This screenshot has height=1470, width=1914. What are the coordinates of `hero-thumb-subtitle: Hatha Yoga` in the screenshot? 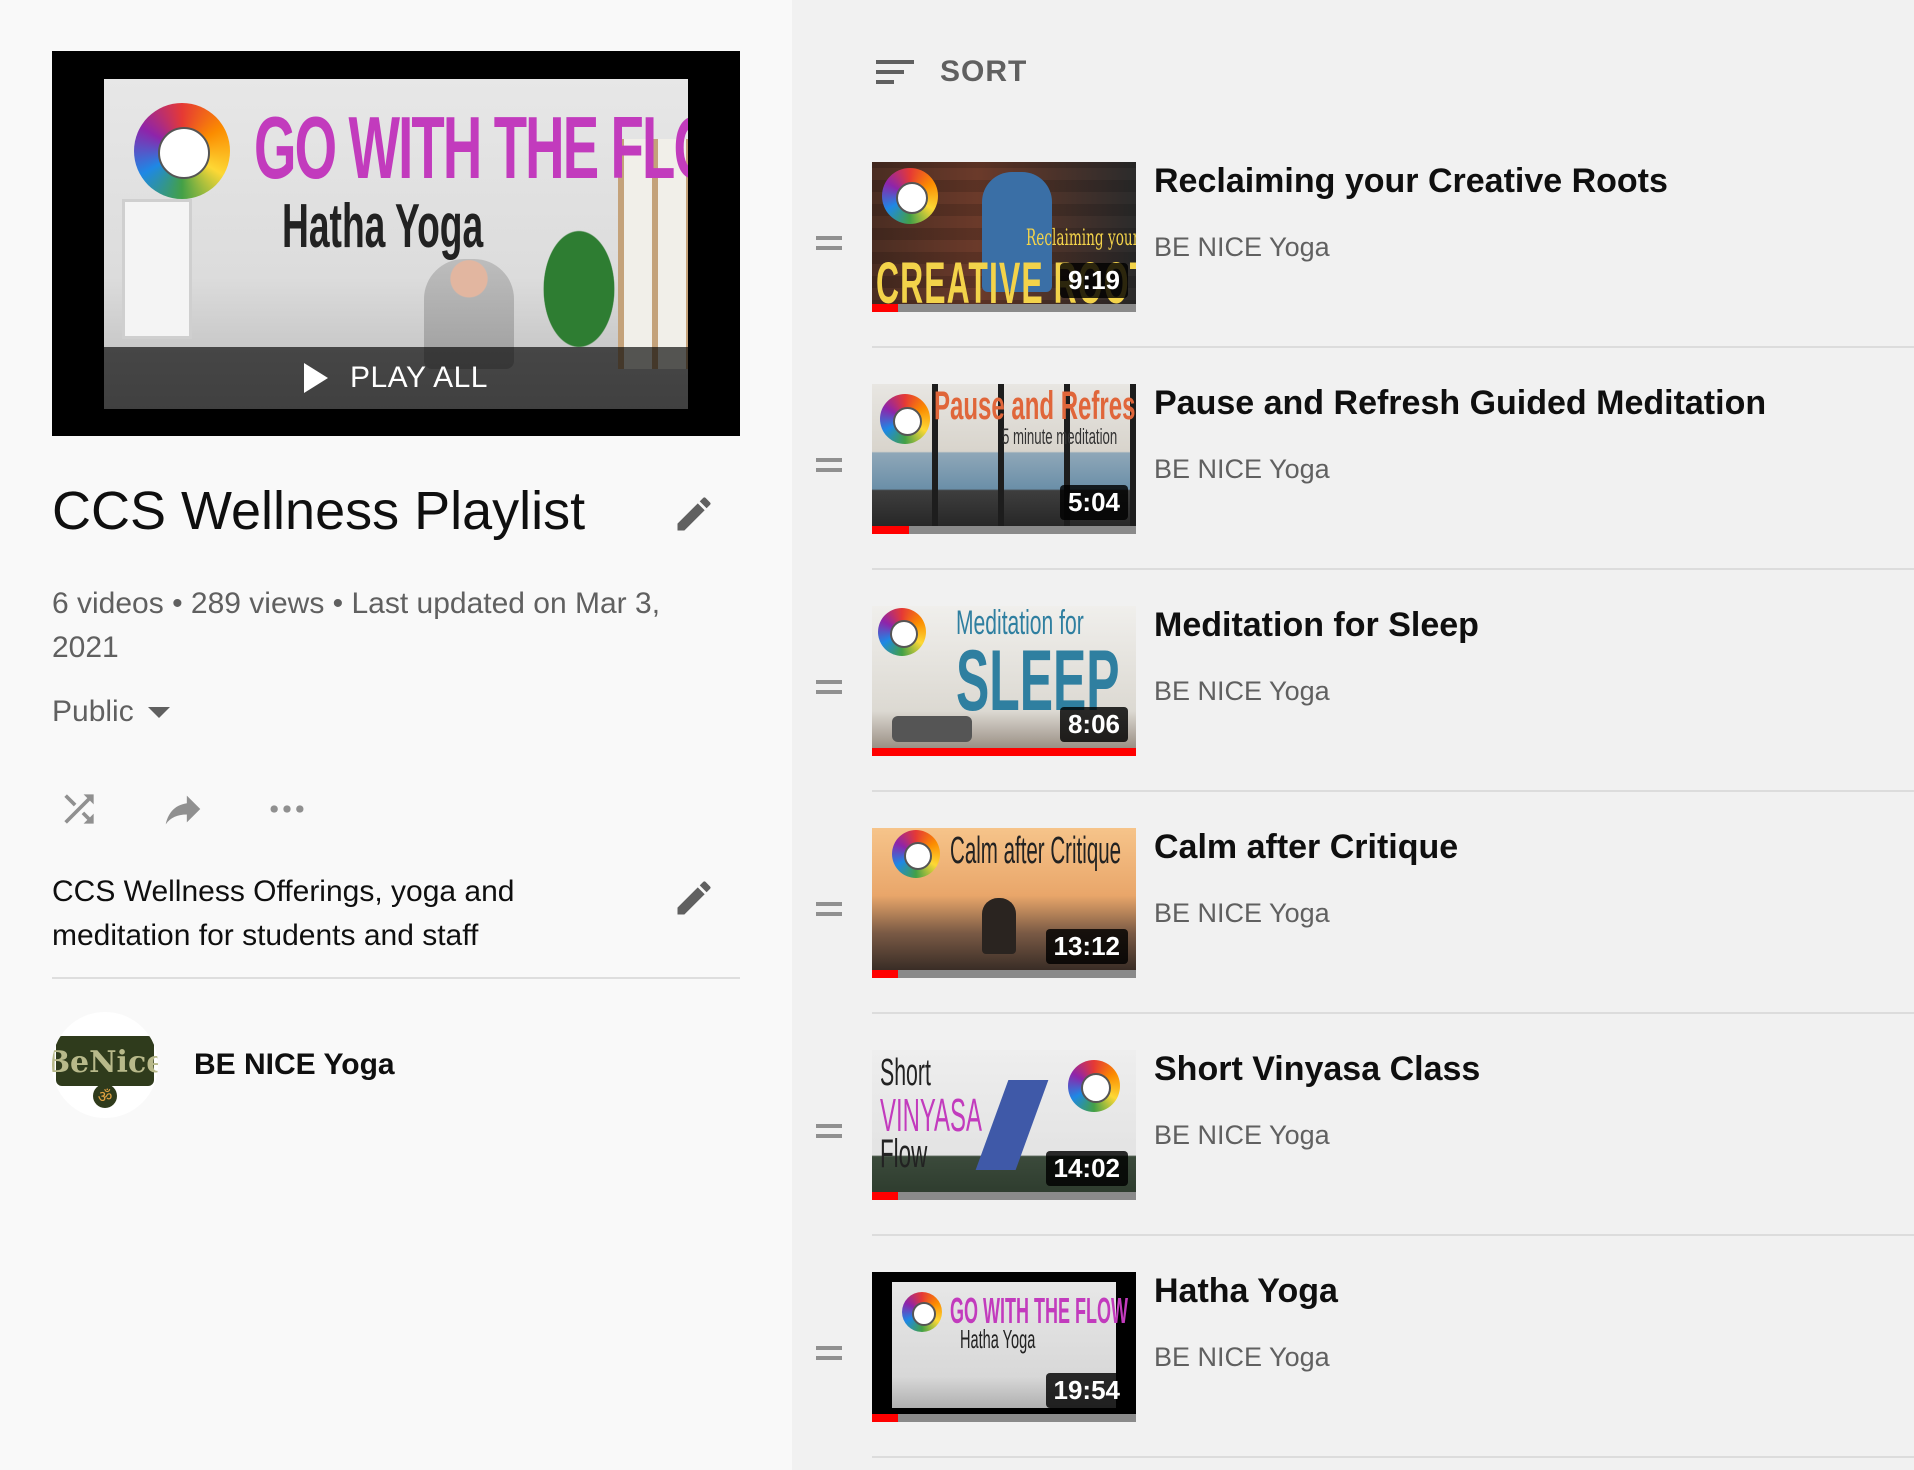 It's located at (383, 226).